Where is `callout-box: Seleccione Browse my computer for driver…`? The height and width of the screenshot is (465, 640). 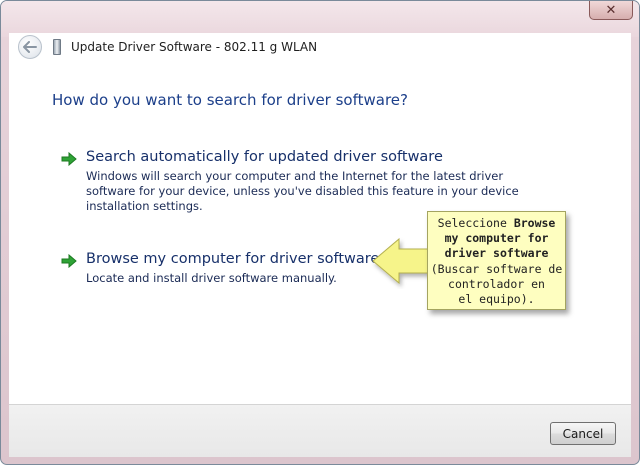
callout-box: Seleccione Browse my computer for driver… is located at coordinates (496, 260).